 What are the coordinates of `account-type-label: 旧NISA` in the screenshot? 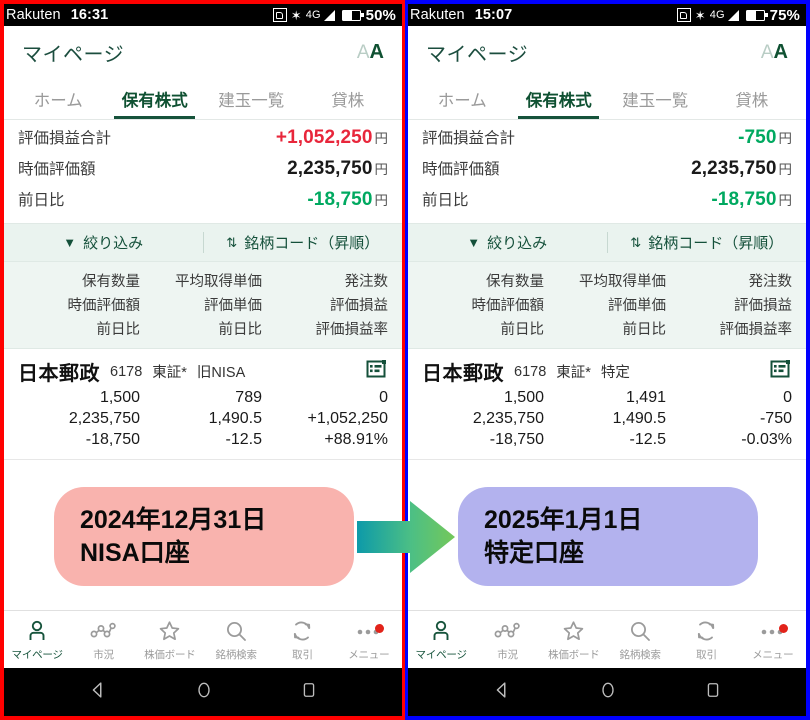 It's located at (221, 373).